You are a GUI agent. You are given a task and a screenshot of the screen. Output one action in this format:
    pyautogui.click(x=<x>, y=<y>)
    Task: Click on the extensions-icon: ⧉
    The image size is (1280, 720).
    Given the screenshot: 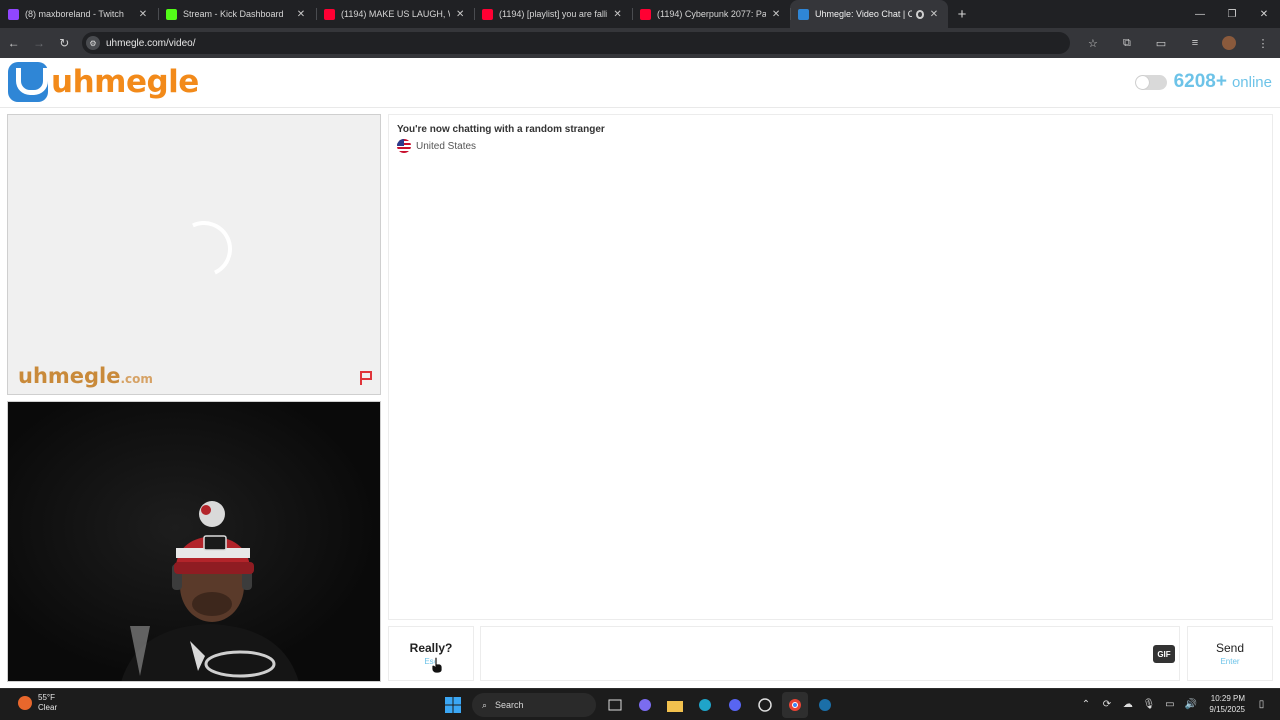 What is the action you would take?
    pyautogui.click(x=1127, y=43)
    